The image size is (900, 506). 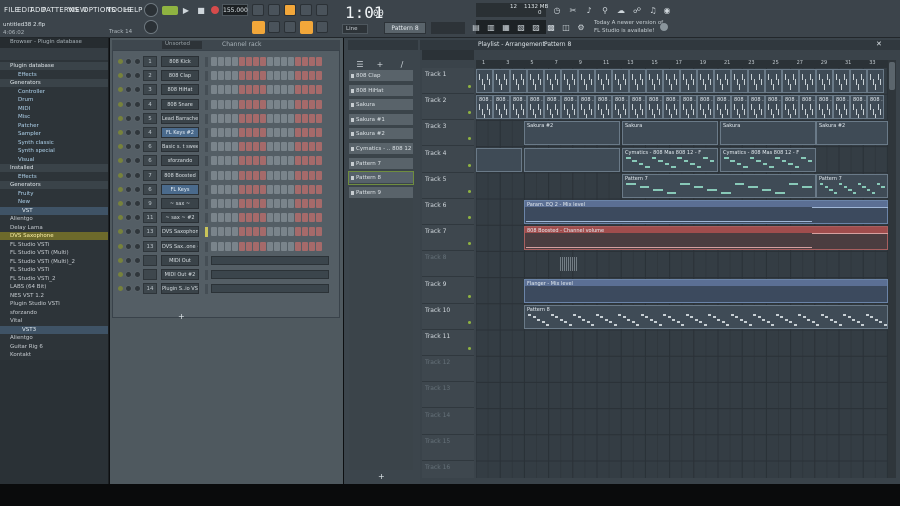 What do you see at coordinates (54, 126) in the screenshot?
I see `browser-item: Patcher` at bounding box center [54, 126].